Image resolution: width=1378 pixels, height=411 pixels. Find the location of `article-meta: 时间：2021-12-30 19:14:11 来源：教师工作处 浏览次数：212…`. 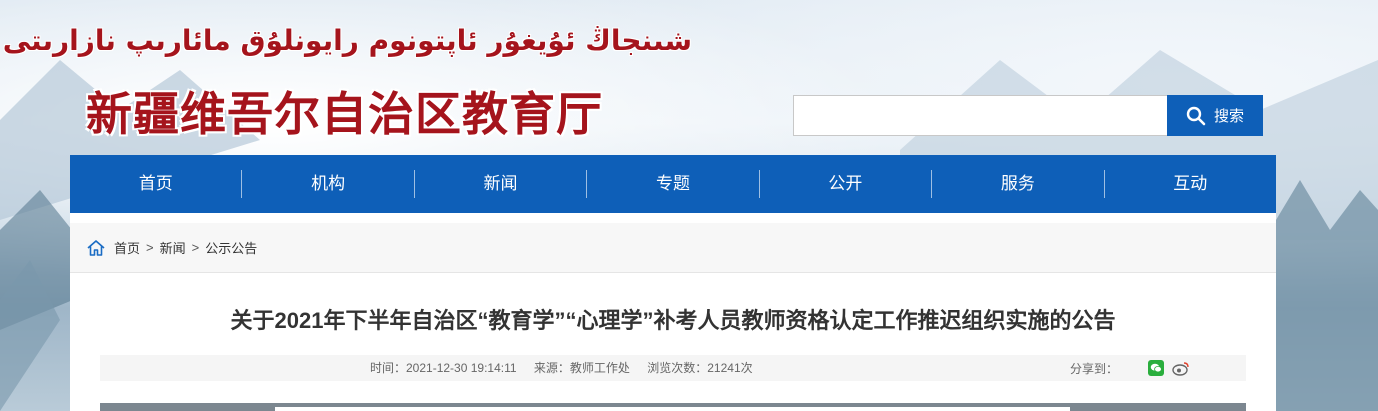

article-meta: 时间：2021-12-30 19:14:11 来源：教师工作处 浏览次数：212… is located at coordinates (568, 368).